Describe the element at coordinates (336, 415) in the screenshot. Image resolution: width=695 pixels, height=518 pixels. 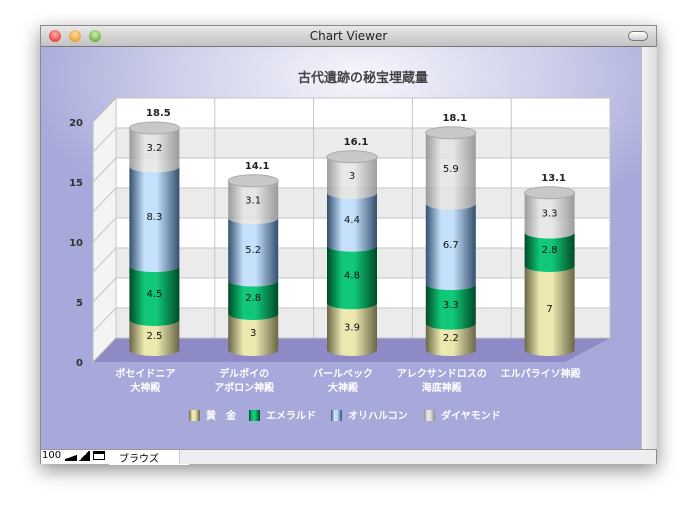
I see `legend-swatch-orichalcum` at that location.